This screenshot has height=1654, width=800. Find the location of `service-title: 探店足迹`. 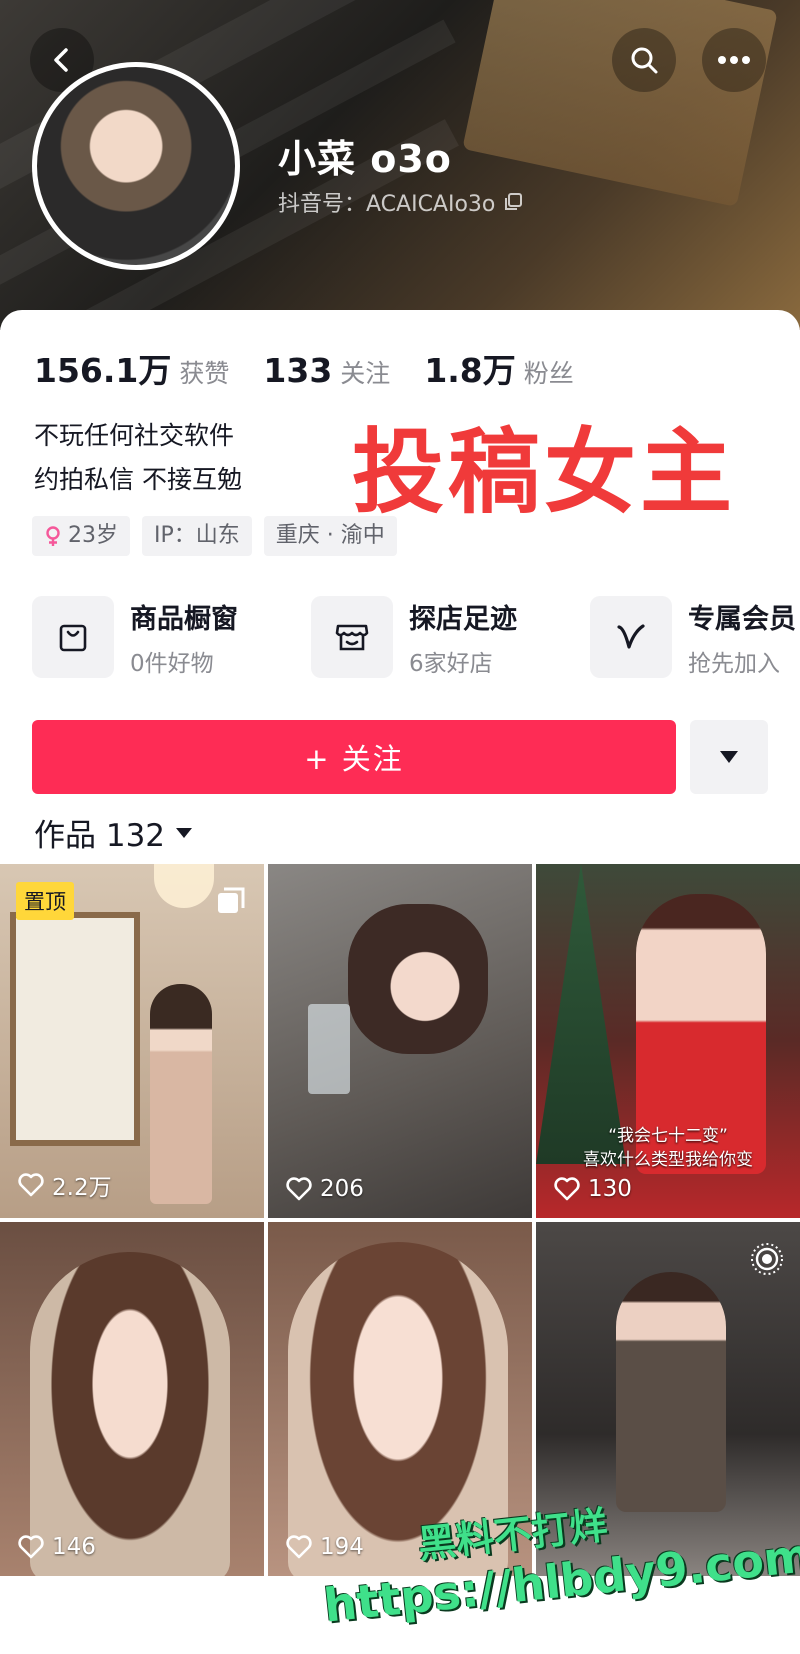

service-title: 探店足迹 is located at coordinates (463, 619).